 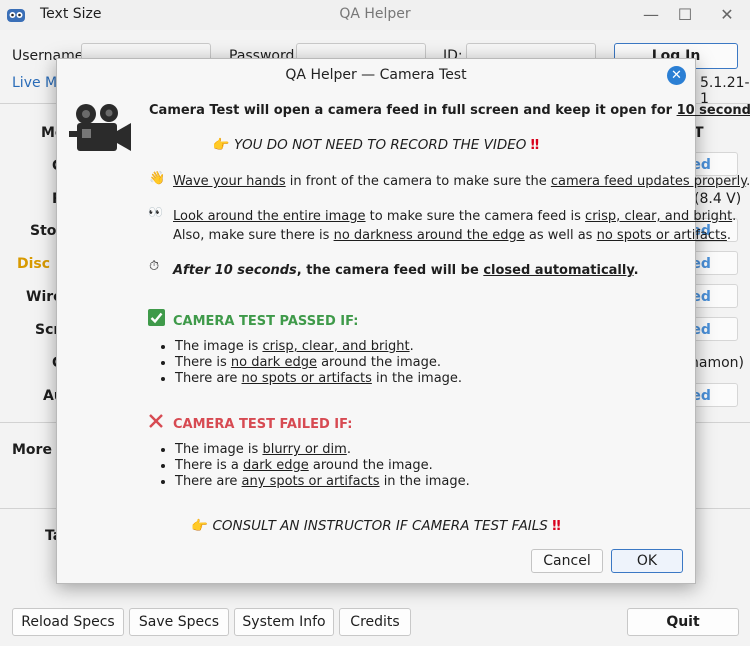 I want to click on list-item: There is a dark edge around the image., so click(x=322, y=466).